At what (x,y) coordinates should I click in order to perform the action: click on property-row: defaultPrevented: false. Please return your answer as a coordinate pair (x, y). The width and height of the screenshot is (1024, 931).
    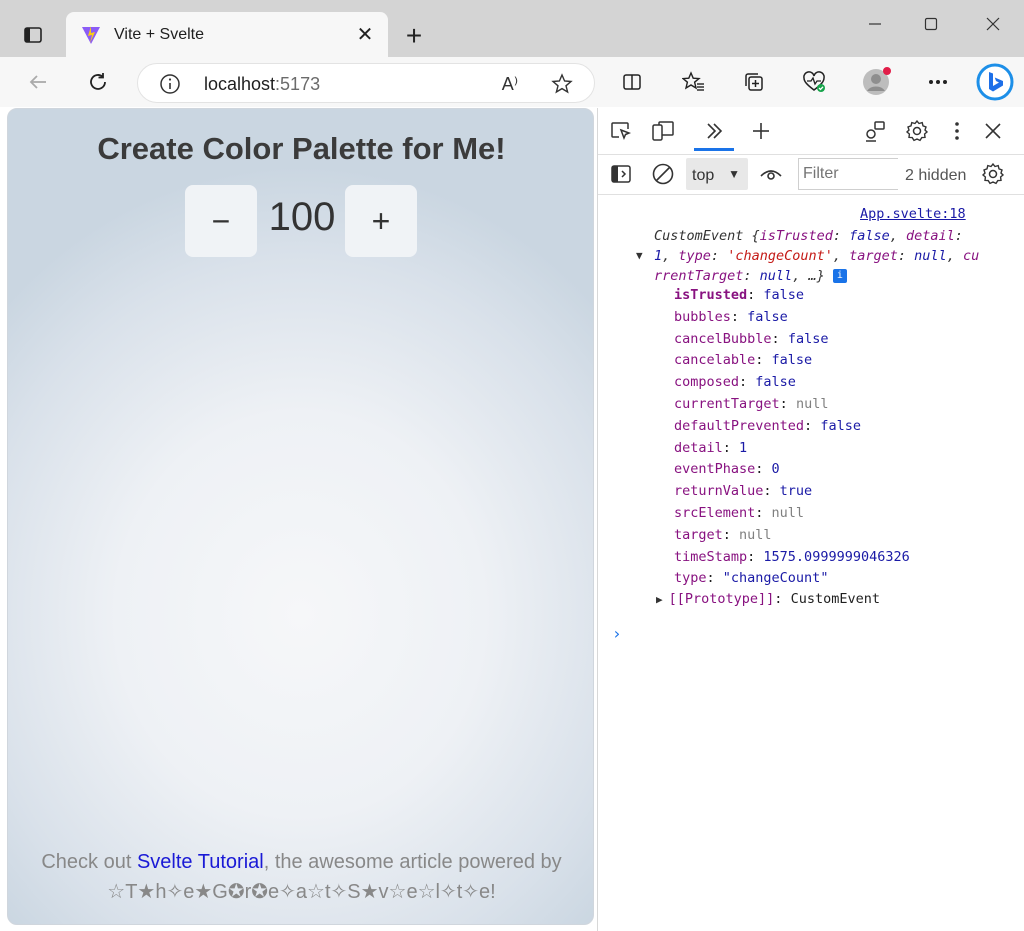
    Looking at the image, I should click on (792, 427).